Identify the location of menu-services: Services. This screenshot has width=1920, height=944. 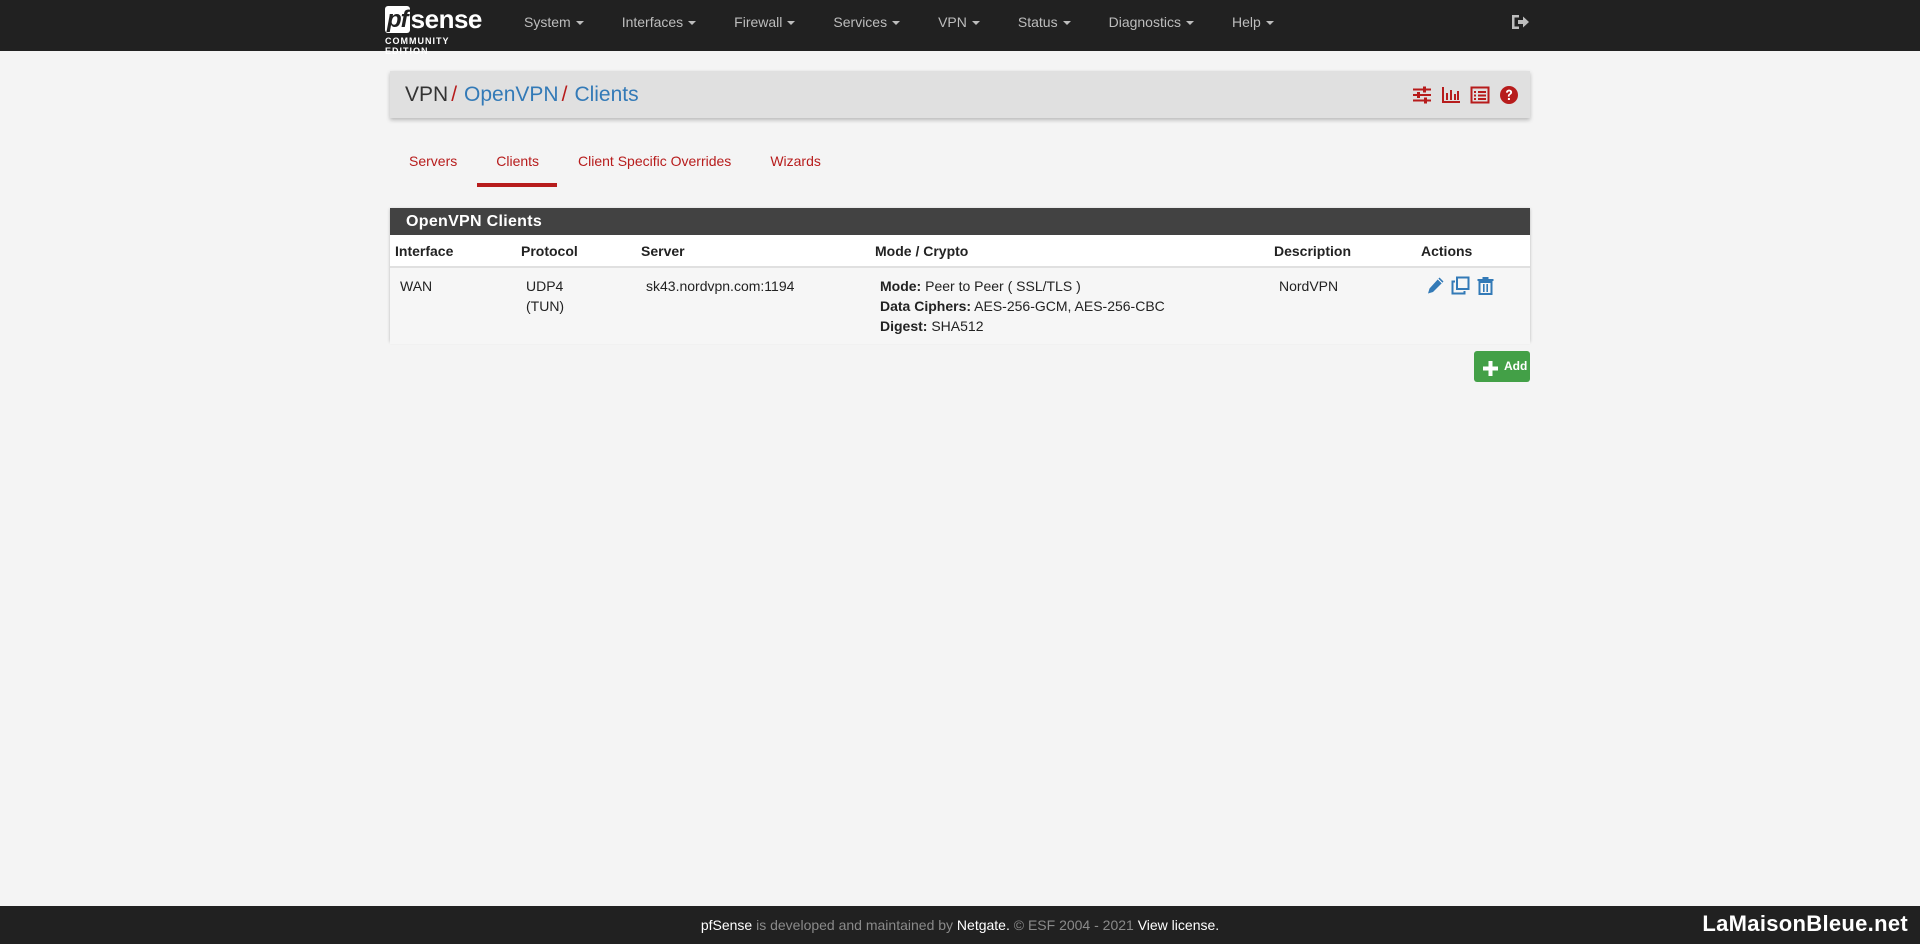
(866, 22).